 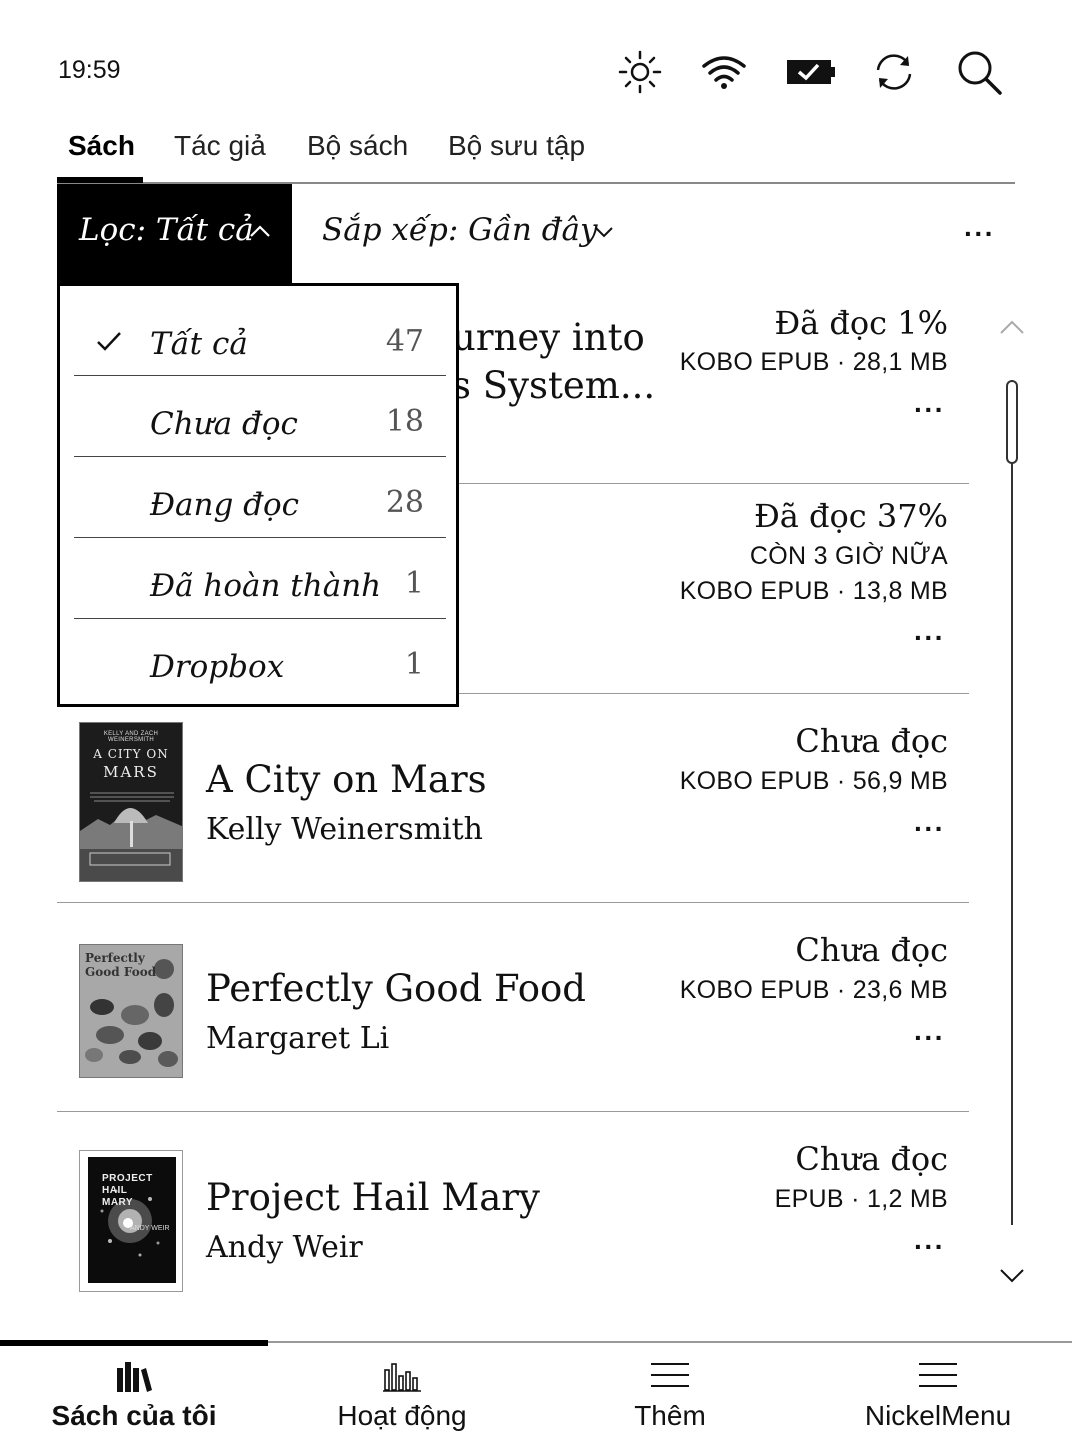 I want to click on book-title: Perfectly Good Food, so click(x=396, y=988).